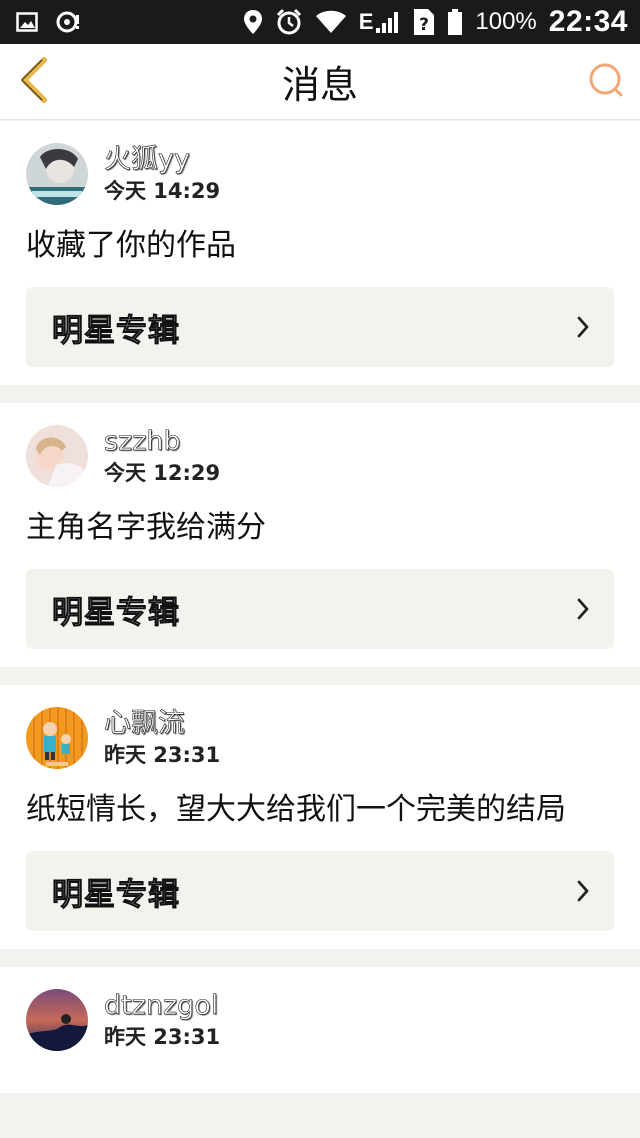  Describe the element at coordinates (320, 174) in the screenshot. I see `message-header: 火狐yy 今天 14:29` at that location.